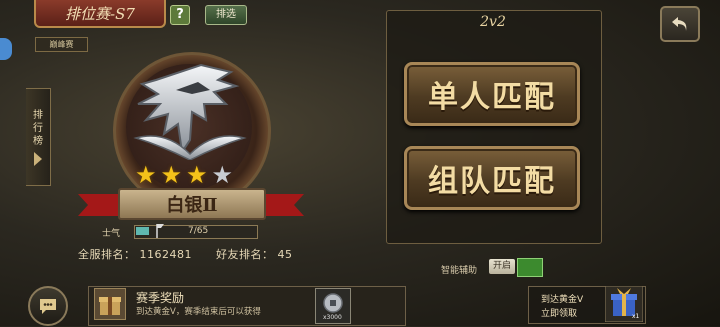  Describe the element at coordinates (38, 115) in the screenshot. I see `leaderboard-char: 排` at that location.